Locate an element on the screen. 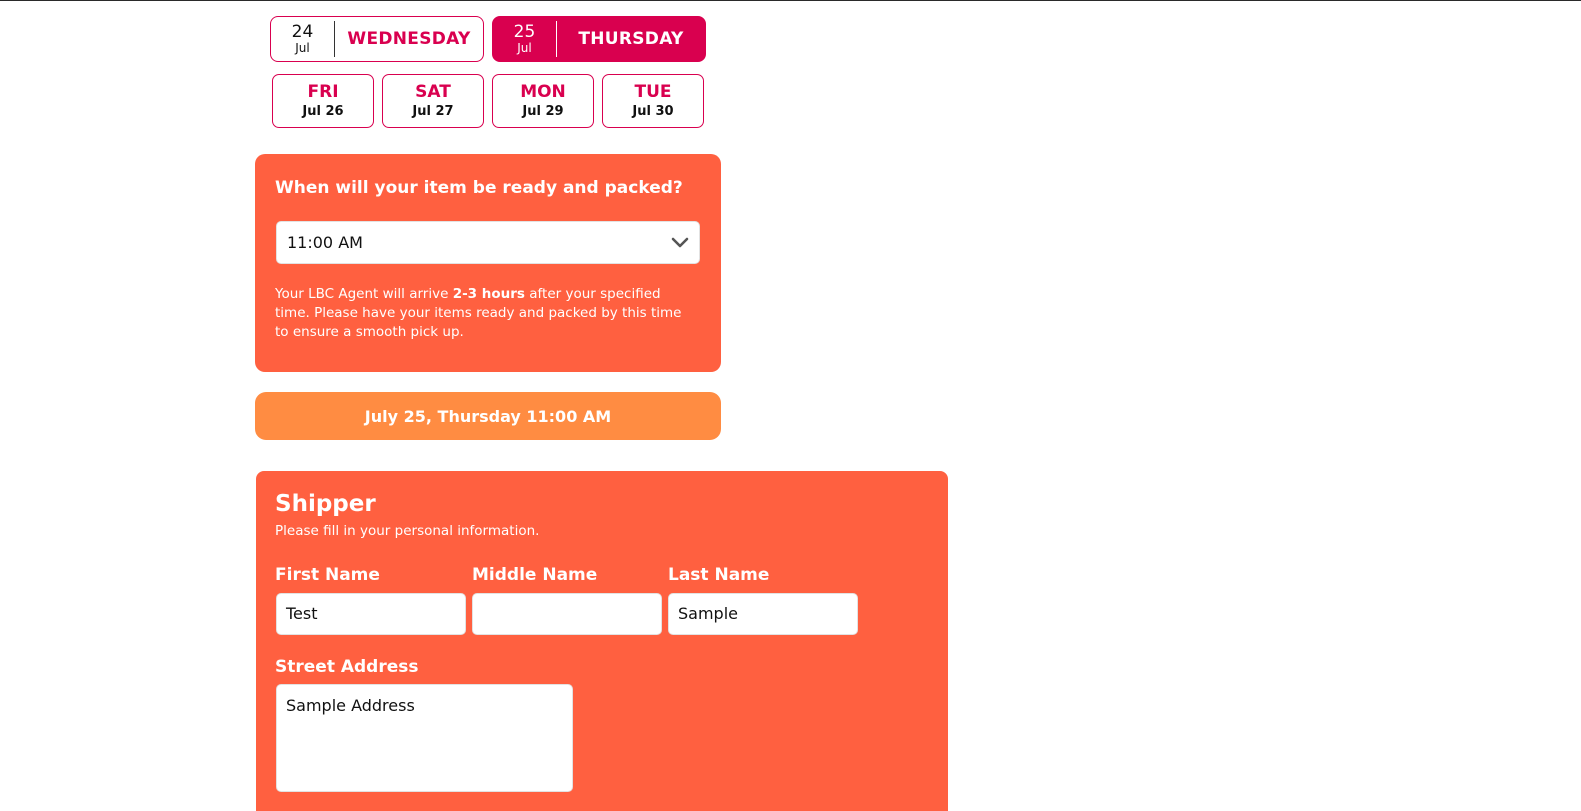  day-name-label: WEDNESDAY is located at coordinates (409, 39).